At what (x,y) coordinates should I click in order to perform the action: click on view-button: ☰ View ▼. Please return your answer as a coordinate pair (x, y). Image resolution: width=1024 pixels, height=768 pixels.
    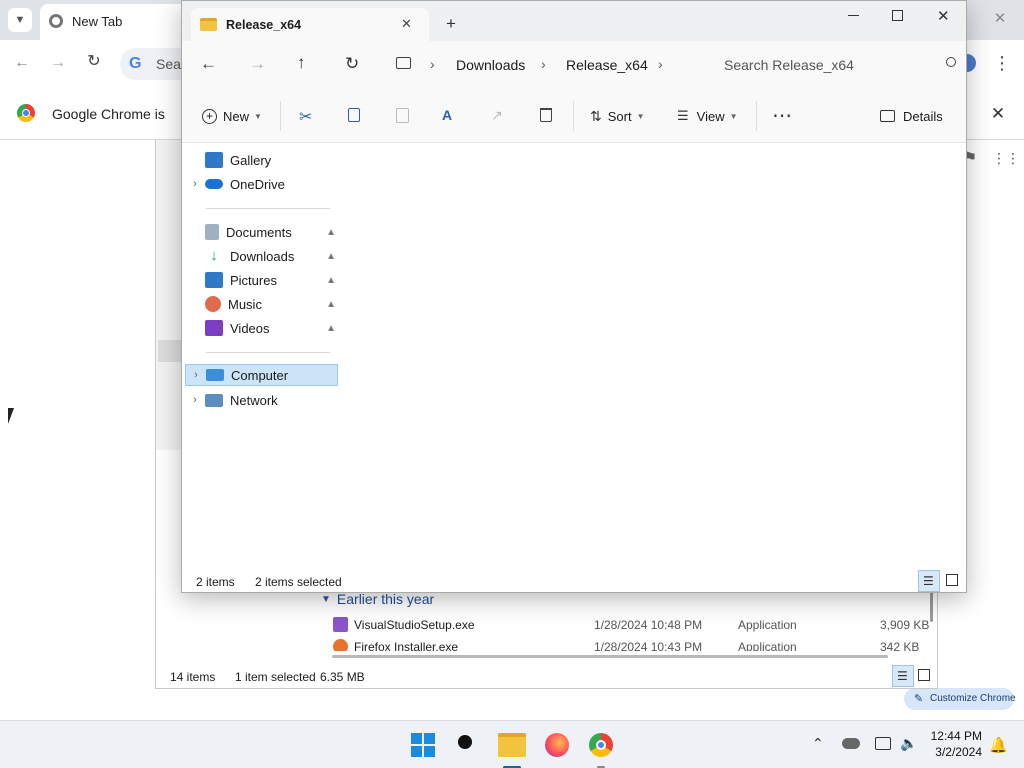
    Looking at the image, I should click on (707, 116).